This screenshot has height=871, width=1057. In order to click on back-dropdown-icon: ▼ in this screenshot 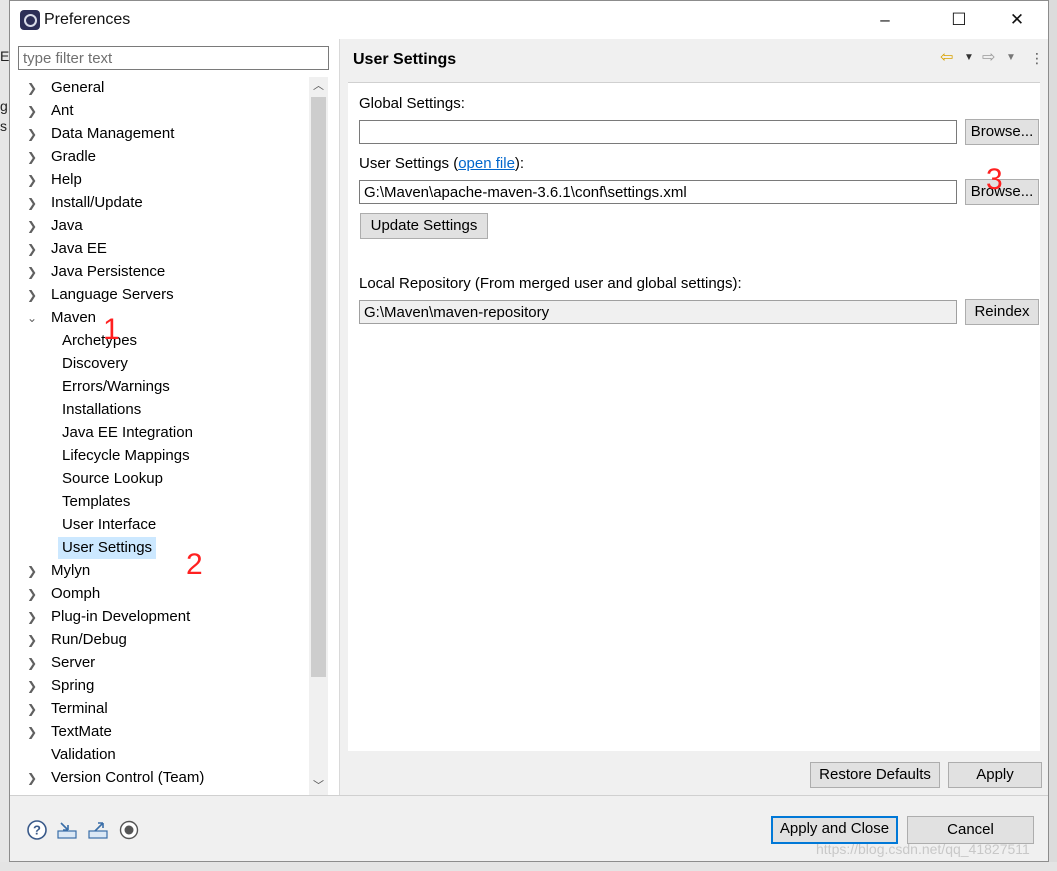, I will do `click(969, 58)`.